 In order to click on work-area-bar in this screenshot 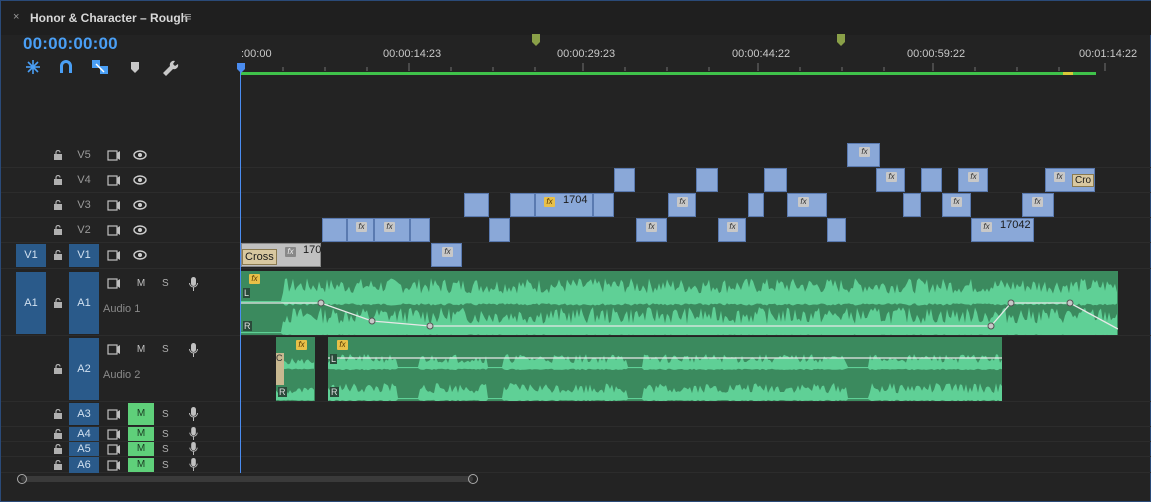, I will do `click(668, 73)`.